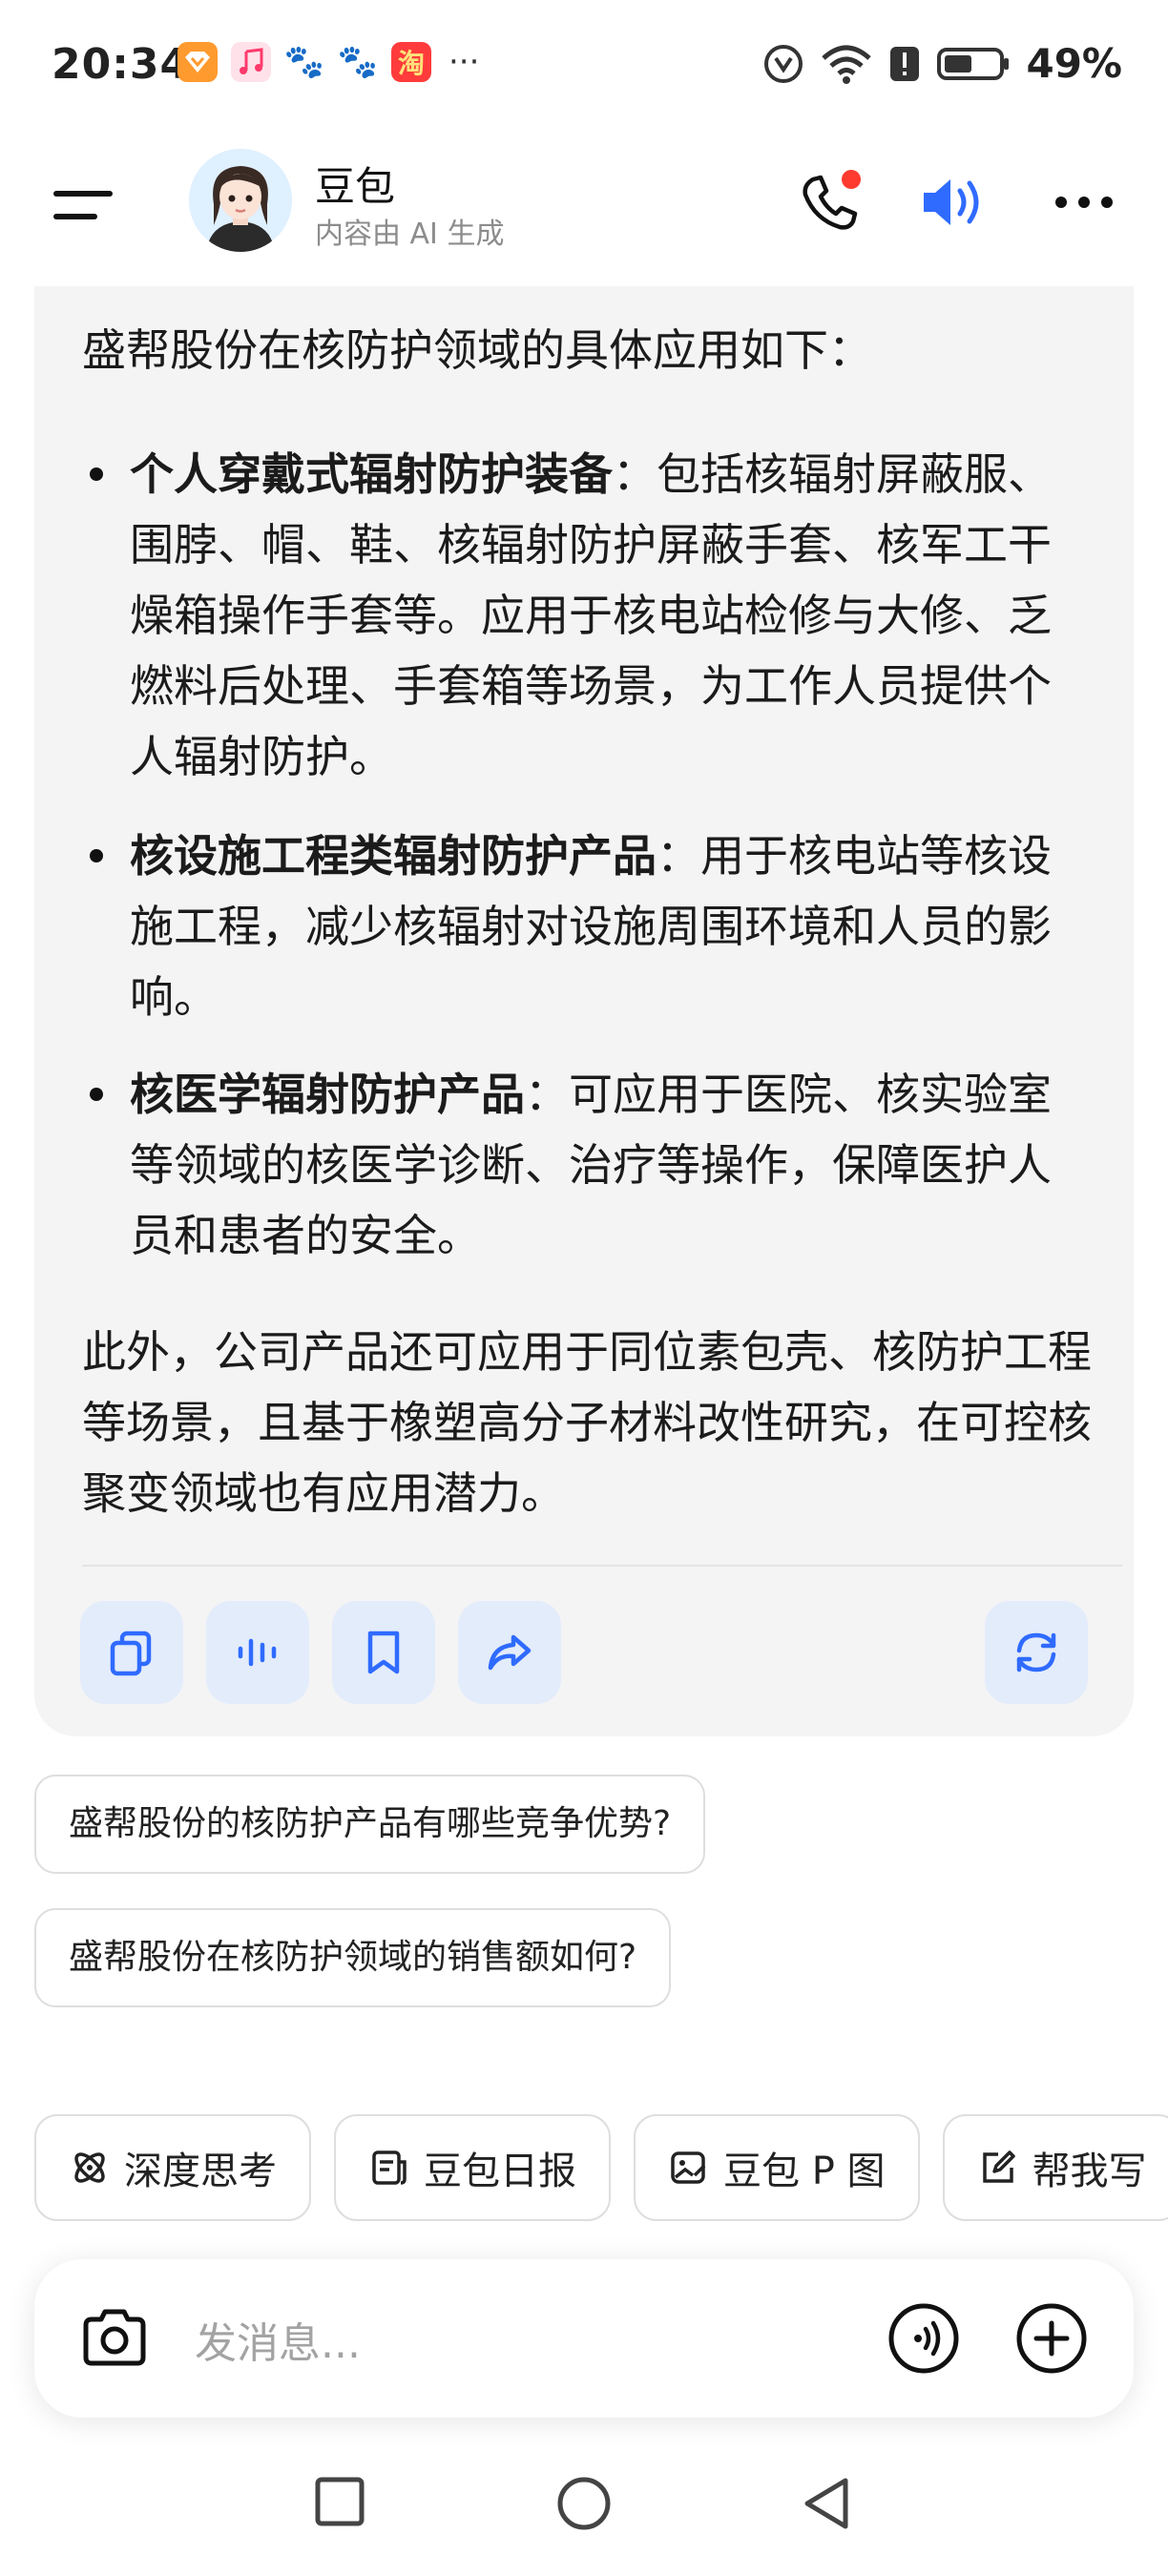 The height and width of the screenshot is (2576, 1168). I want to click on speaker-icon, so click(951, 202).